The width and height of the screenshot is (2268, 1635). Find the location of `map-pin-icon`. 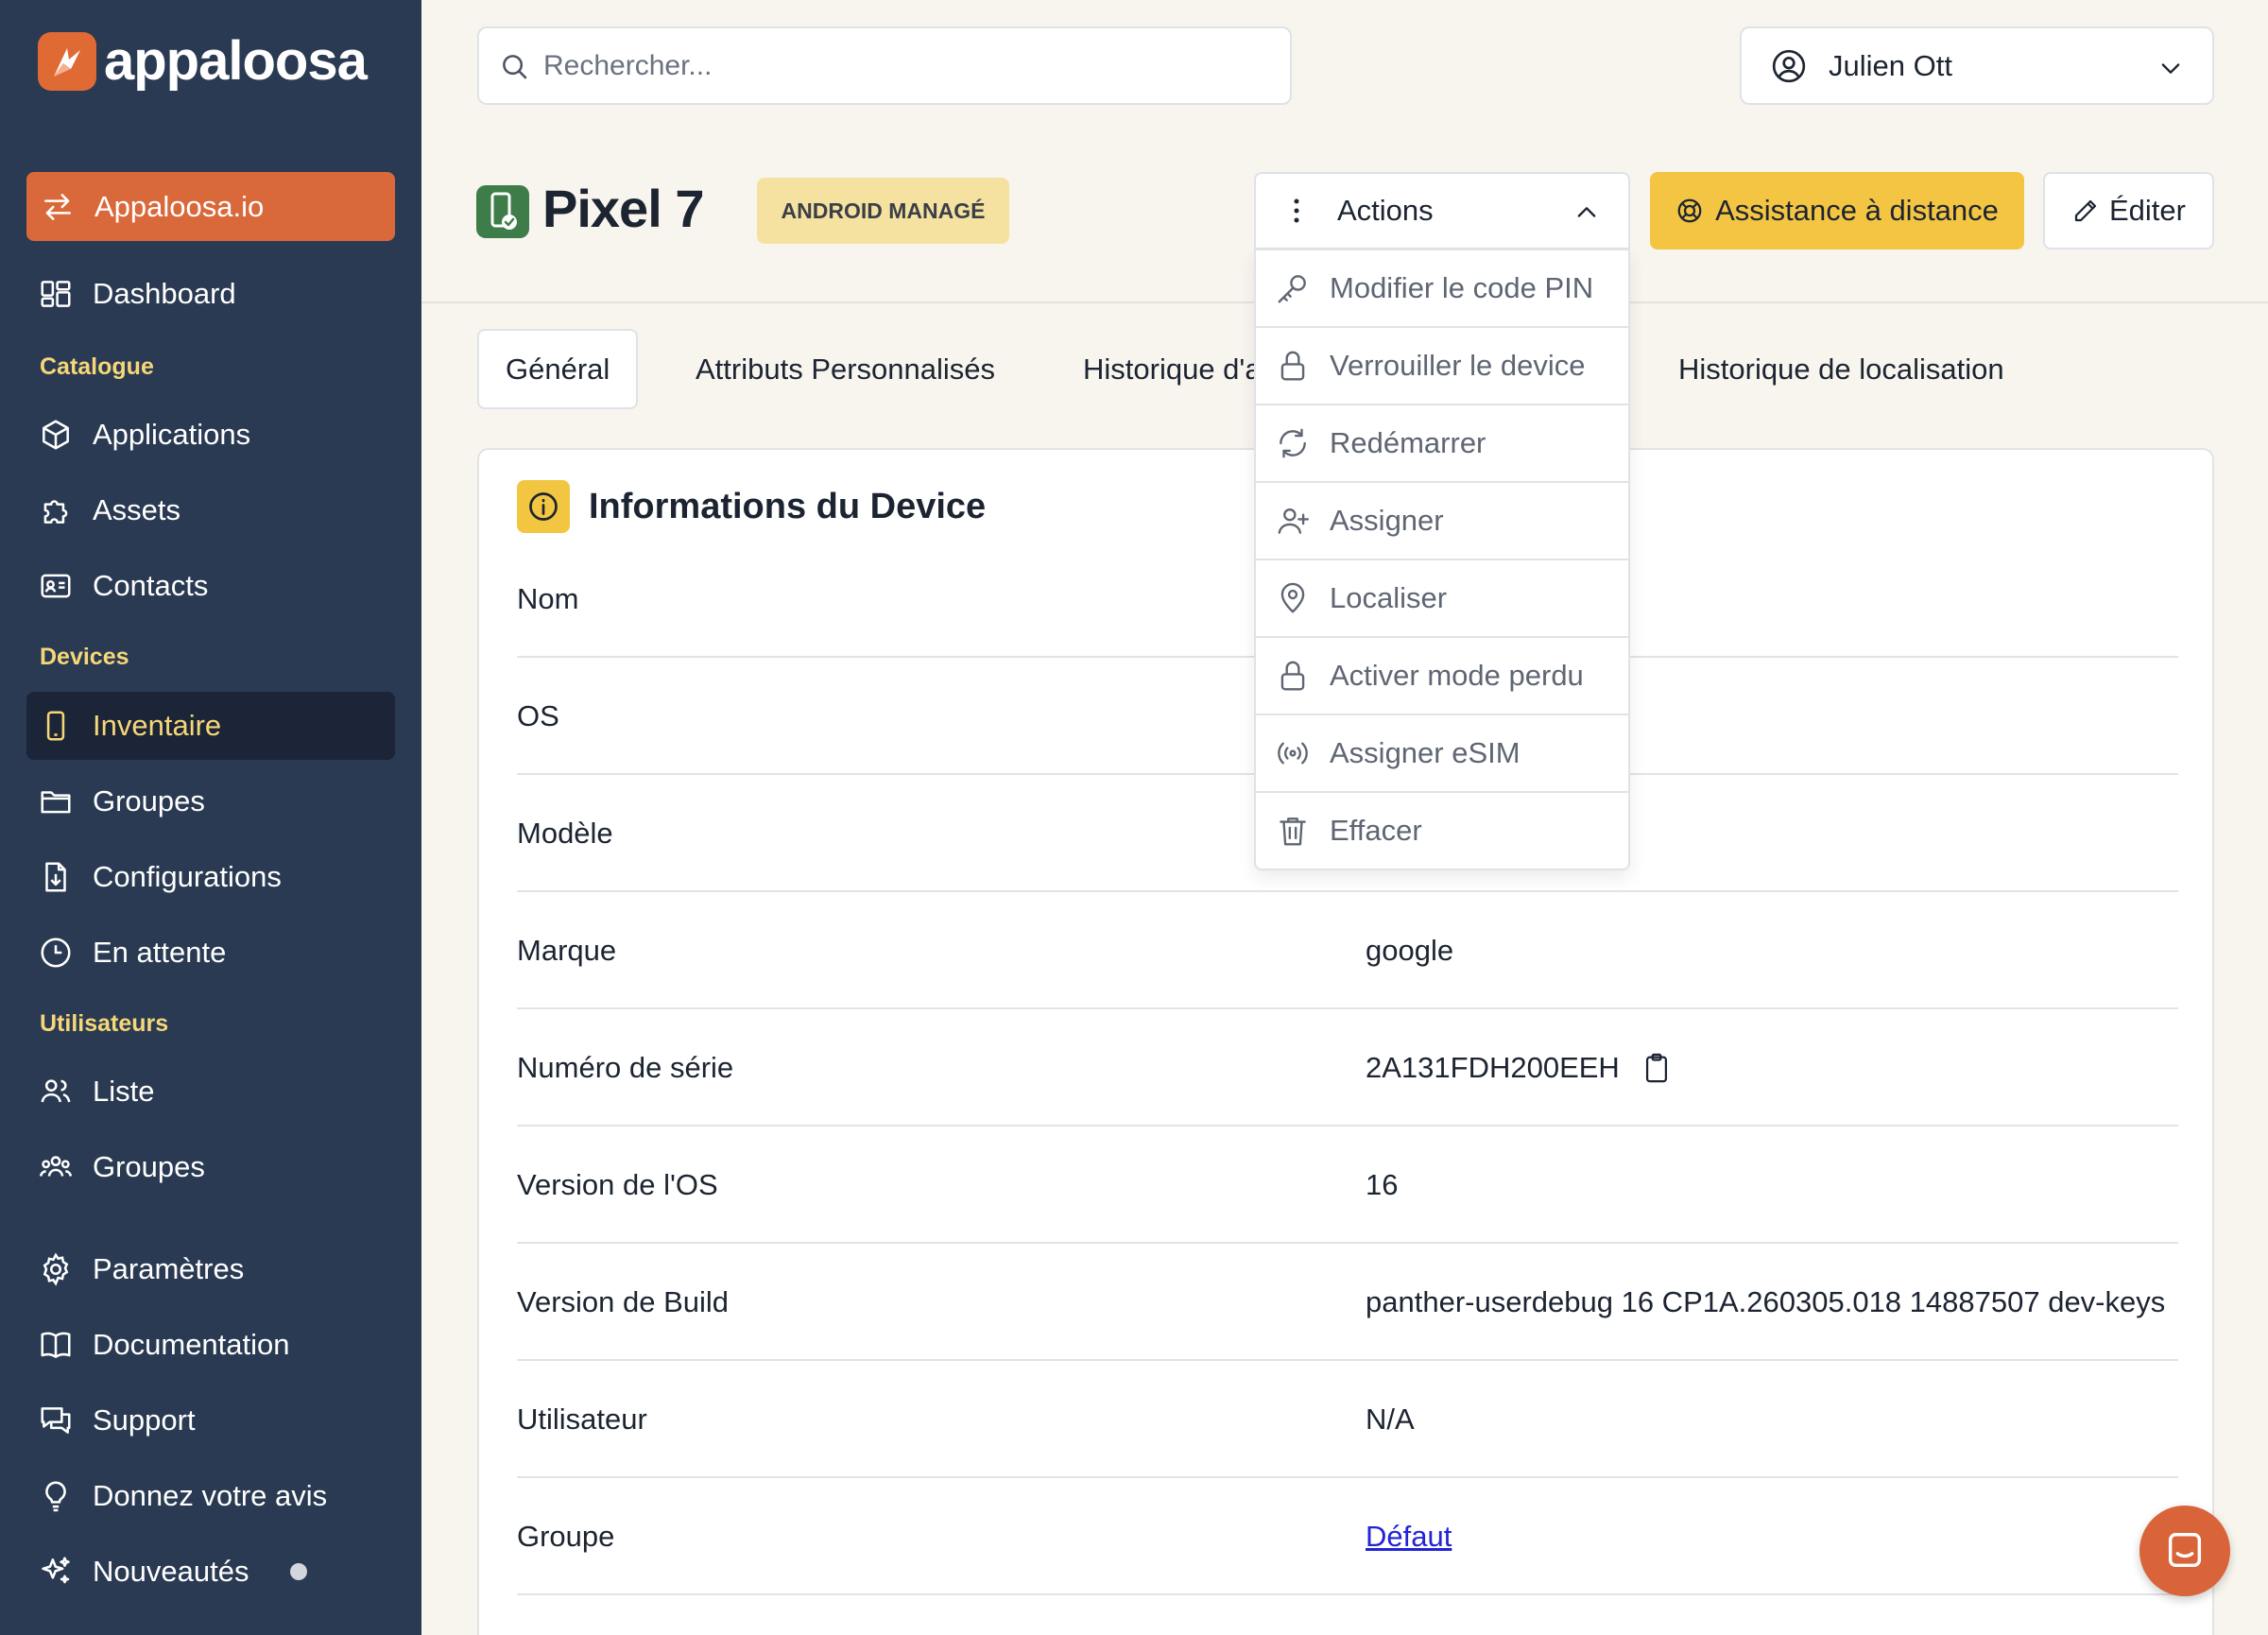

map-pin-icon is located at coordinates (1292, 598).